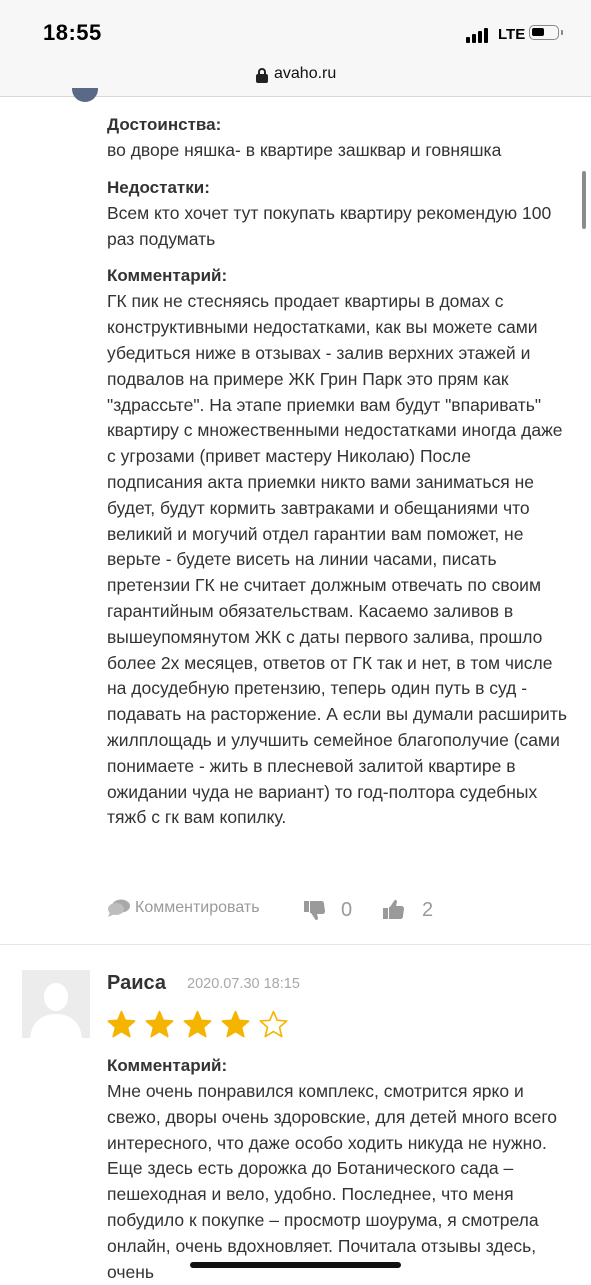 This screenshot has height=1285, width=591. I want to click on divider, so click(295, 944).